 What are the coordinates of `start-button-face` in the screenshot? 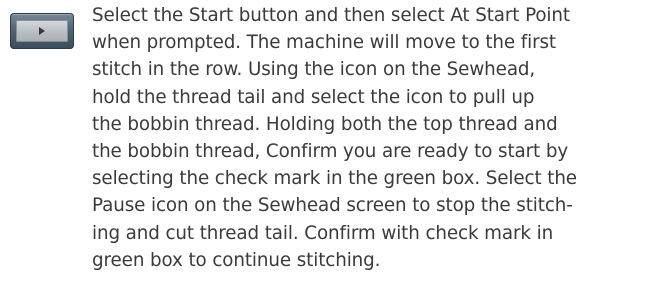 It's located at (42, 31).